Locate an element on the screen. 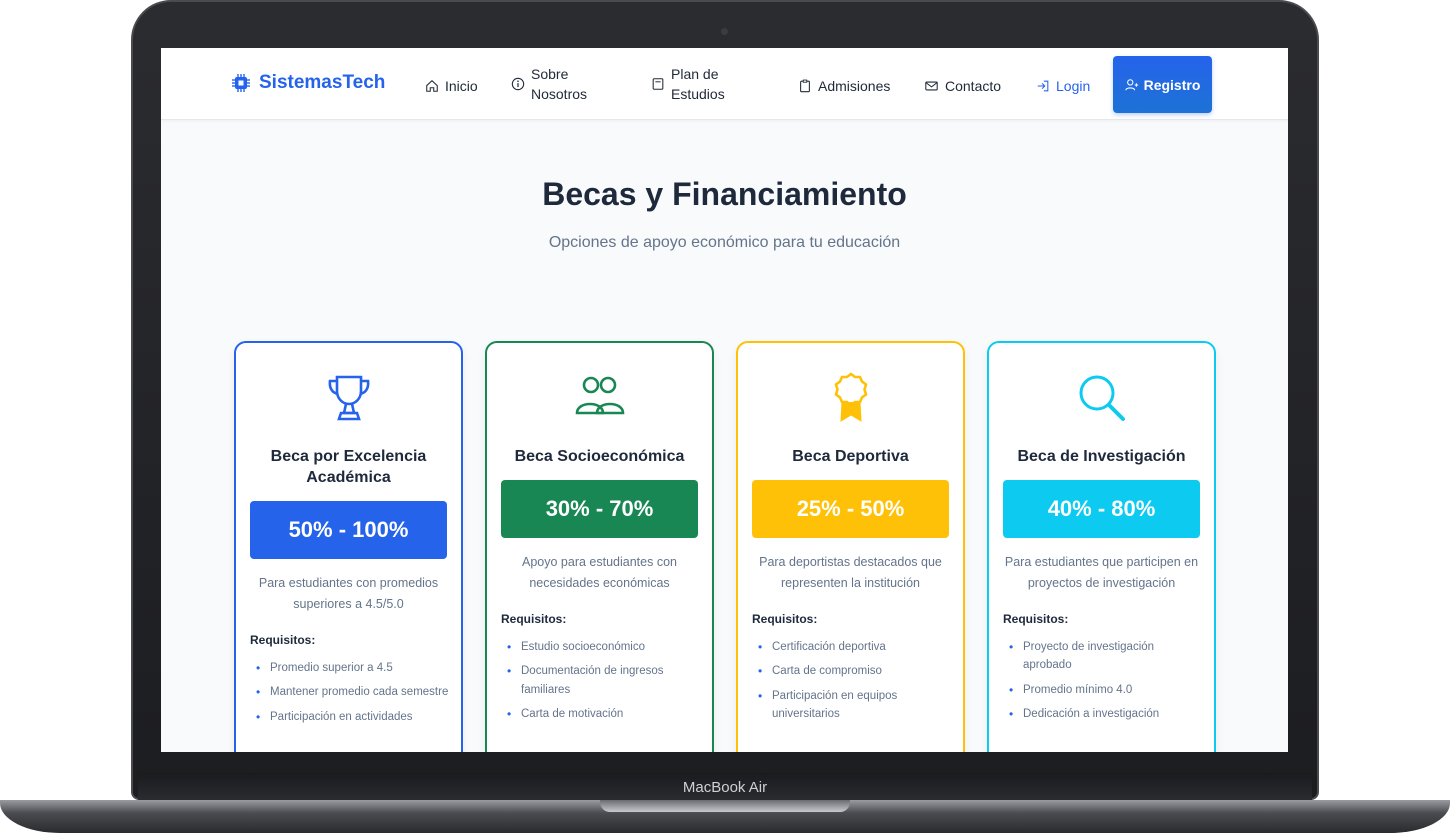 The width and height of the screenshot is (1450, 833). user-plus-icon is located at coordinates (1131, 84).